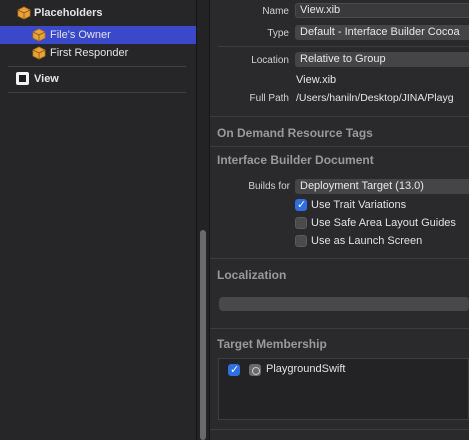  I want to click on name-field: View.xib, so click(382, 10).